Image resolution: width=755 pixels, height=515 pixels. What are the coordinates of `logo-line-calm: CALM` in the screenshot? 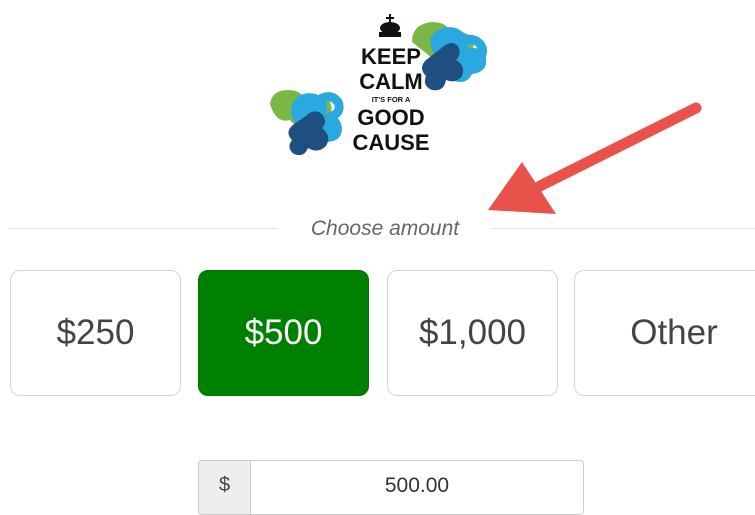 It's located at (391, 81).